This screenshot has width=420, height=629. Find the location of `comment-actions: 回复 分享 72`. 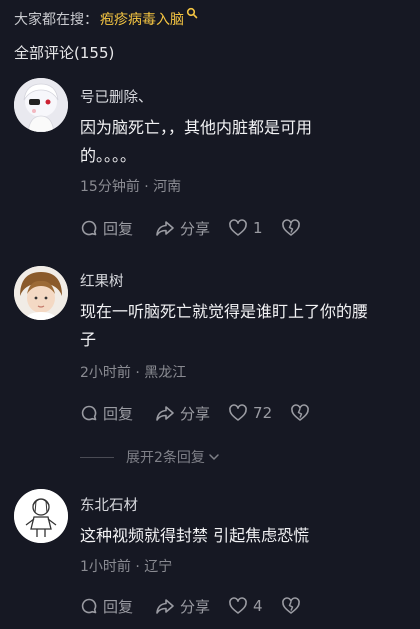

comment-actions: 回复 分享 72 is located at coordinates (195, 413).